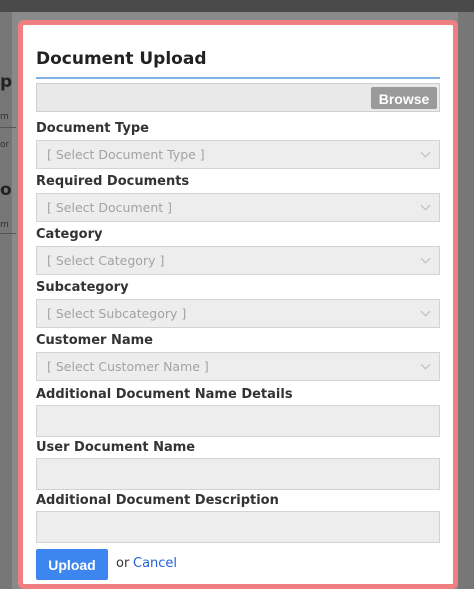 The image size is (474, 589). What do you see at coordinates (121, 59) in the screenshot?
I see `modal-title: Document Upload` at bounding box center [121, 59].